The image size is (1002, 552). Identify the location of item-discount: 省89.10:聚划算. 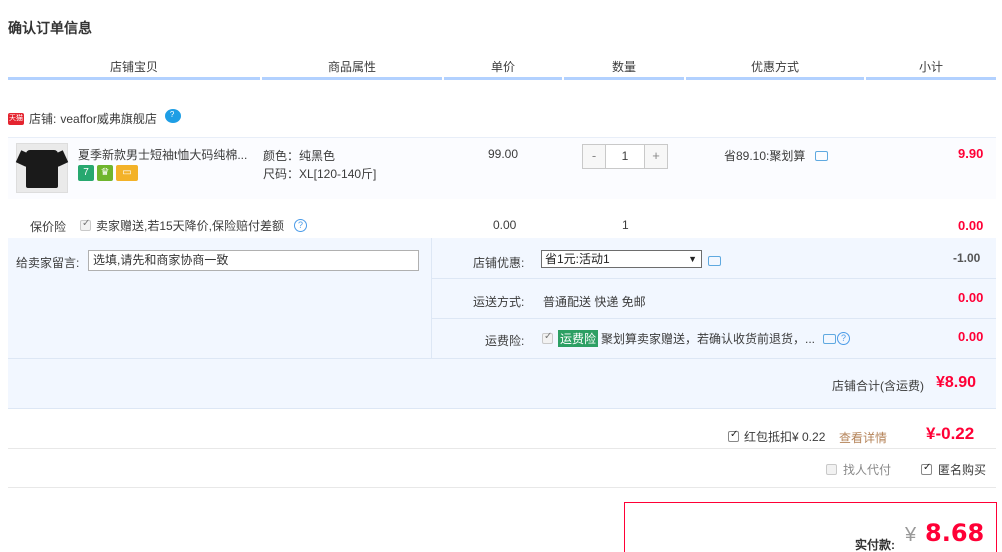
(776, 155).